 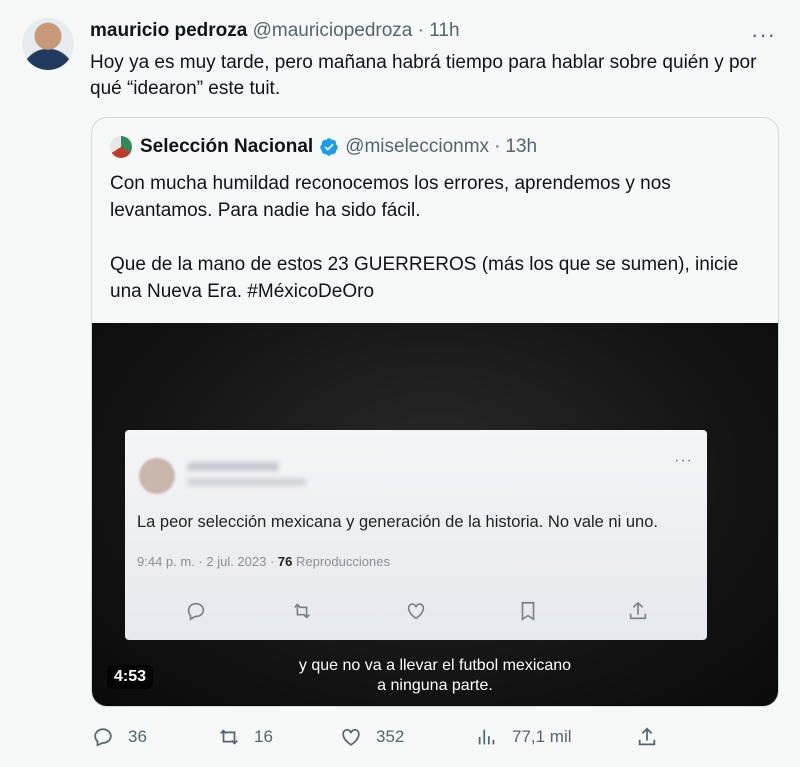 I want to click on share-button, so click(x=654, y=737).